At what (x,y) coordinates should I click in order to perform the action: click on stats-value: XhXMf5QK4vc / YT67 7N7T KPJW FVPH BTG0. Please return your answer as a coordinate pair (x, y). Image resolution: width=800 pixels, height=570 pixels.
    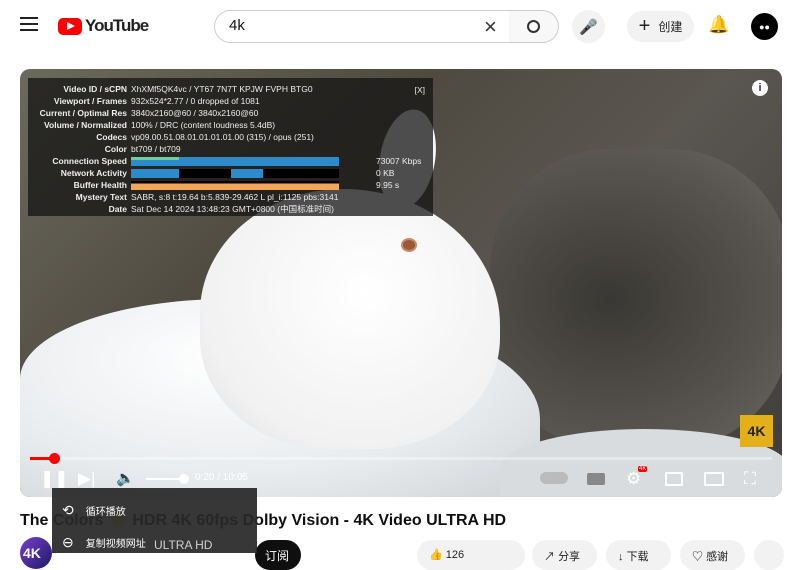
    Looking at the image, I should click on (222, 89).